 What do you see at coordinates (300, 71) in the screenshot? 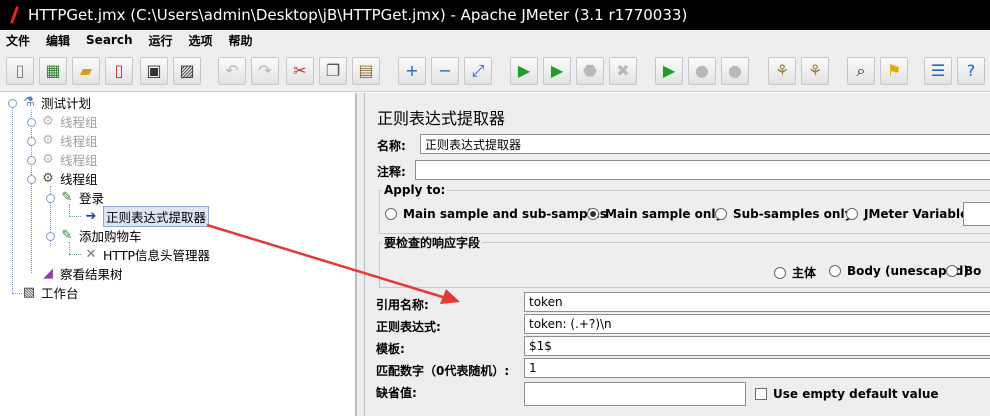
I see `cut-icon: ✂` at bounding box center [300, 71].